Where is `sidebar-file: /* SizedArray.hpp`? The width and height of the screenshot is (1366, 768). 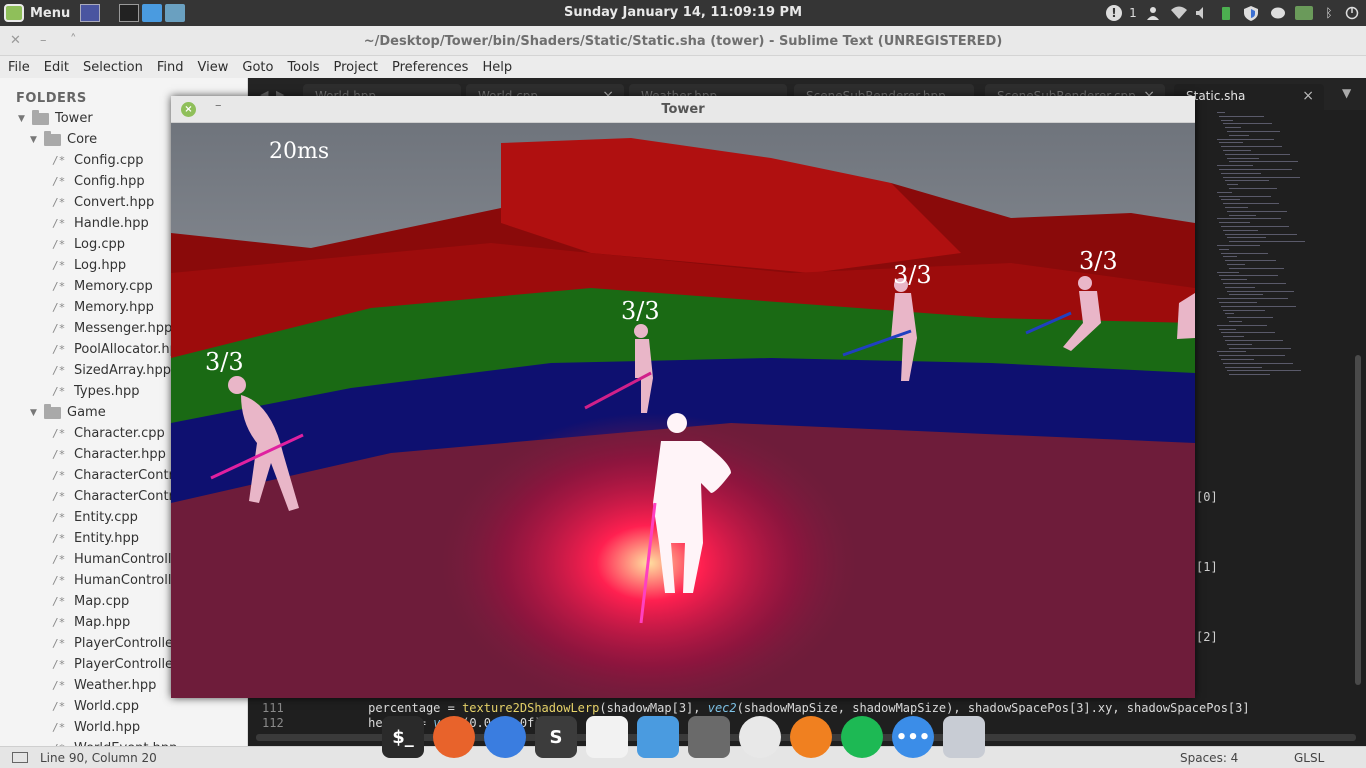
sidebar-file: /* SizedArray.hpp is located at coordinates (111, 370).